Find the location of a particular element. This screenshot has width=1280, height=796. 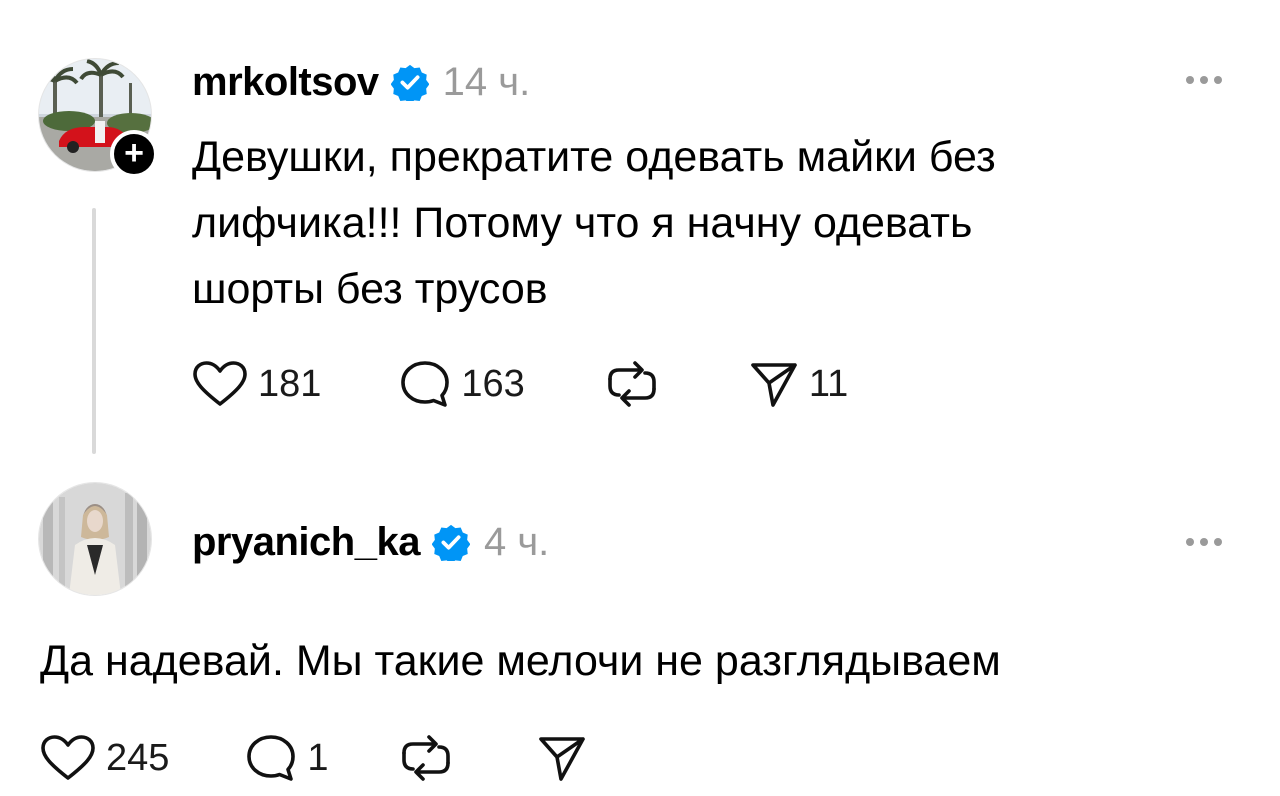

reply-repost-button is located at coordinates (426, 758).